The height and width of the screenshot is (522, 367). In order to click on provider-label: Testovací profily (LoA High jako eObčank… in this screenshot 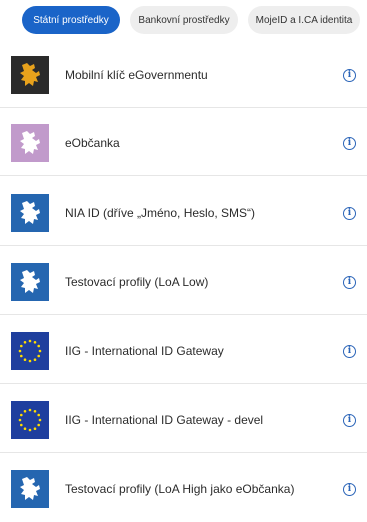, I will do `click(180, 489)`.